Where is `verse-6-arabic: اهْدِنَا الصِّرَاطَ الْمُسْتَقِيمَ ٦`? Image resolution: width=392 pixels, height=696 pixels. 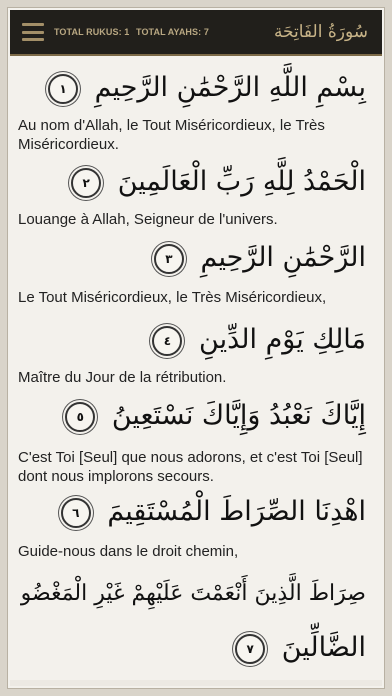 verse-6-arabic: اهْدِنَا الصِّرَاطَ الْمُسْتَقِيمَ ٦ is located at coordinates (193, 512).